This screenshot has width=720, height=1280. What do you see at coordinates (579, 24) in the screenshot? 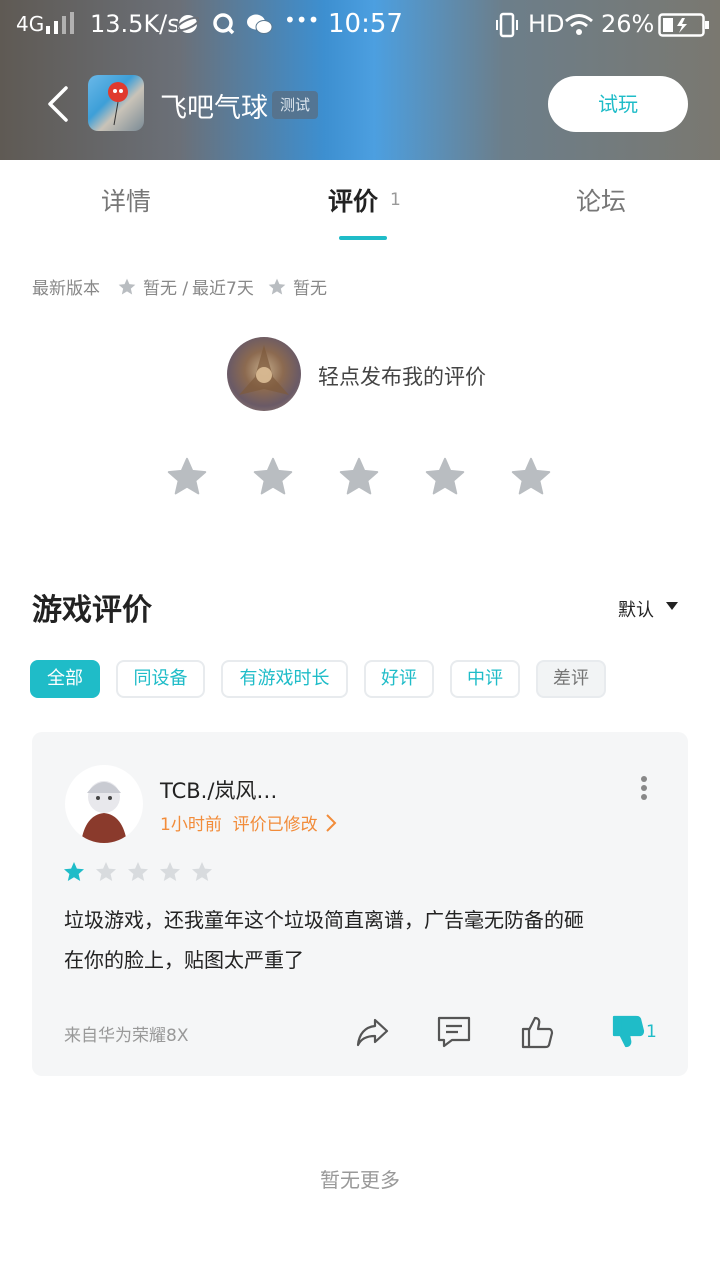
I see `wifi-icon` at bounding box center [579, 24].